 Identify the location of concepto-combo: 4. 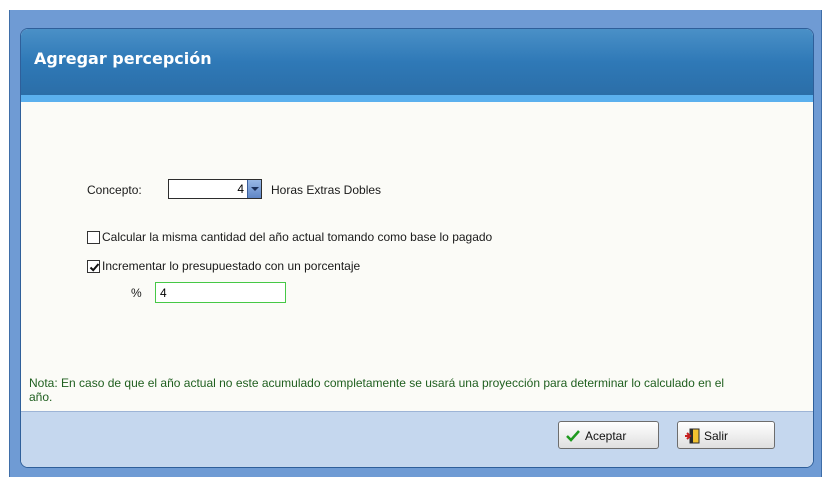
(215, 189).